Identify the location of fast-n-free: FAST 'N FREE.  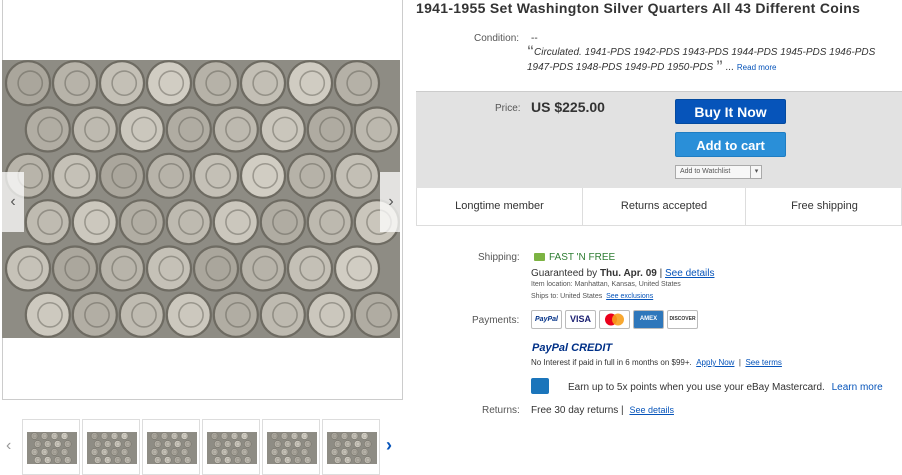
(574, 257).